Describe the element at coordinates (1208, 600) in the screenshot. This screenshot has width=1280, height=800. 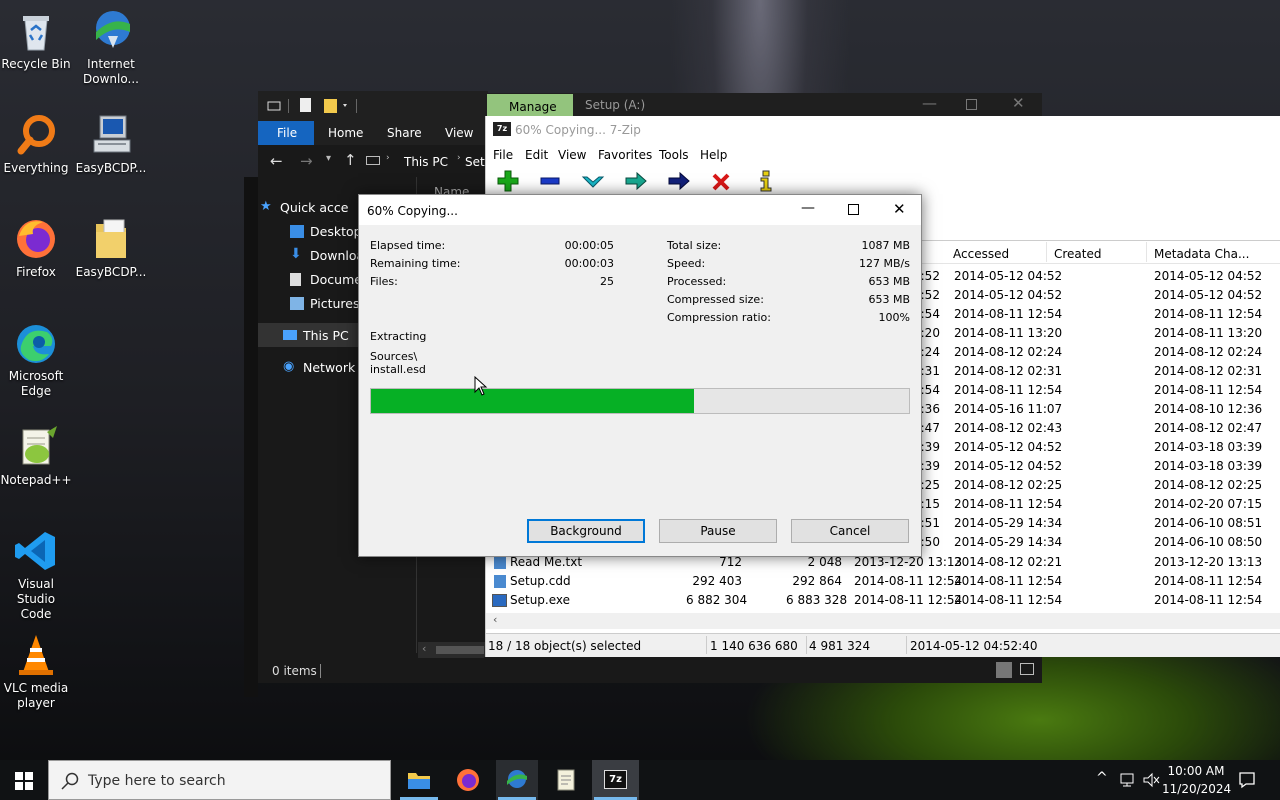
I see `file-metadata-changed: 2014-08-11 12:54` at that location.